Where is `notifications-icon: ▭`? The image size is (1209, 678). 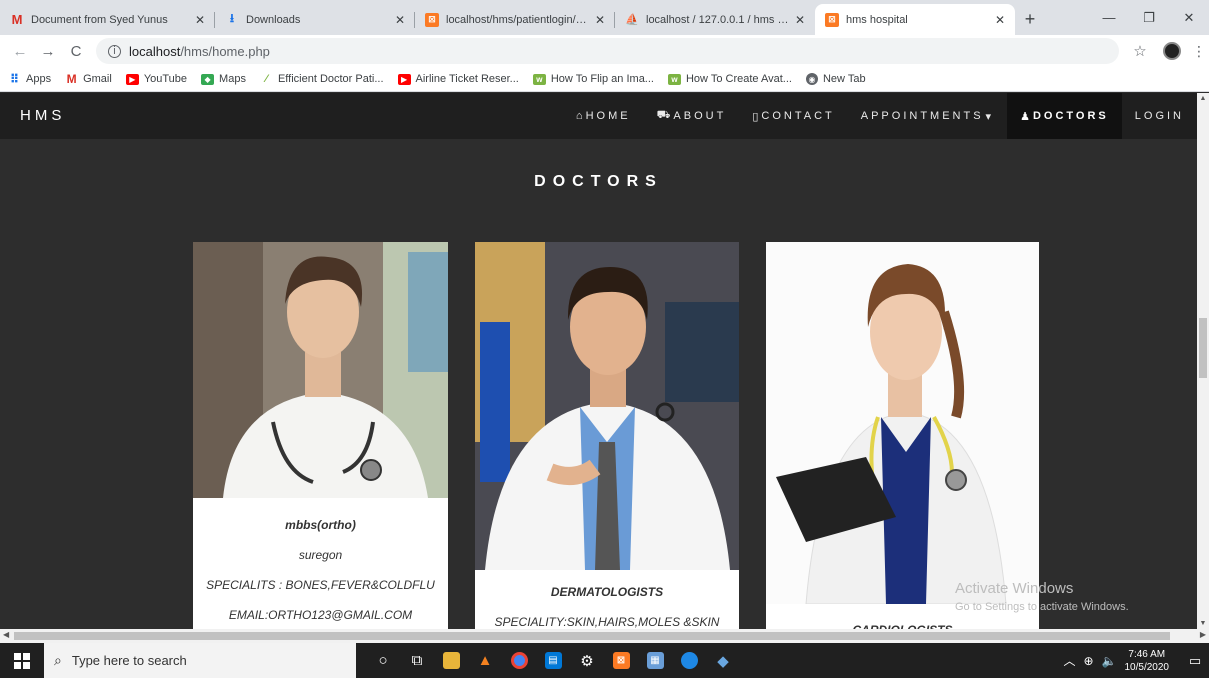 notifications-icon: ▭ is located at coordinates (1195, 661).